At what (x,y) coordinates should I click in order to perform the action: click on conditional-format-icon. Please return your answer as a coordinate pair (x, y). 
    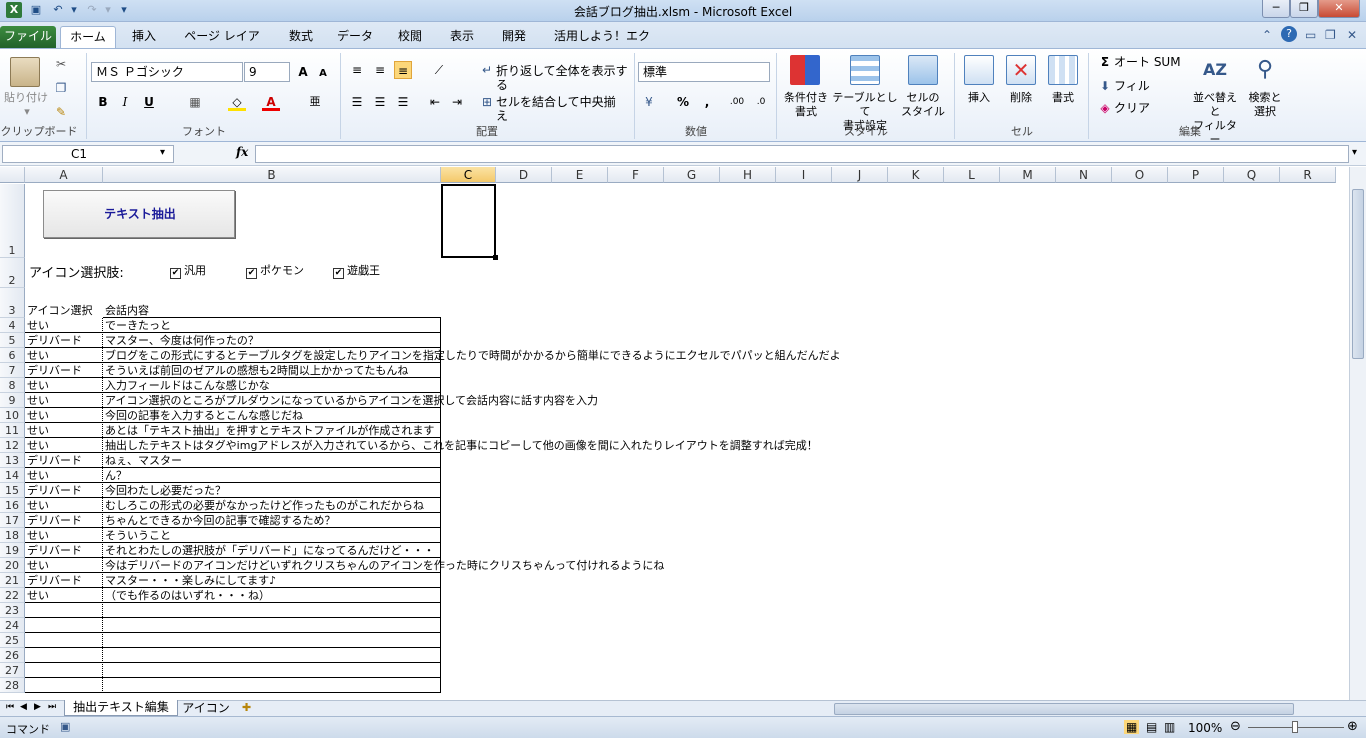
    Looking at the image, I should click on (805, 70).